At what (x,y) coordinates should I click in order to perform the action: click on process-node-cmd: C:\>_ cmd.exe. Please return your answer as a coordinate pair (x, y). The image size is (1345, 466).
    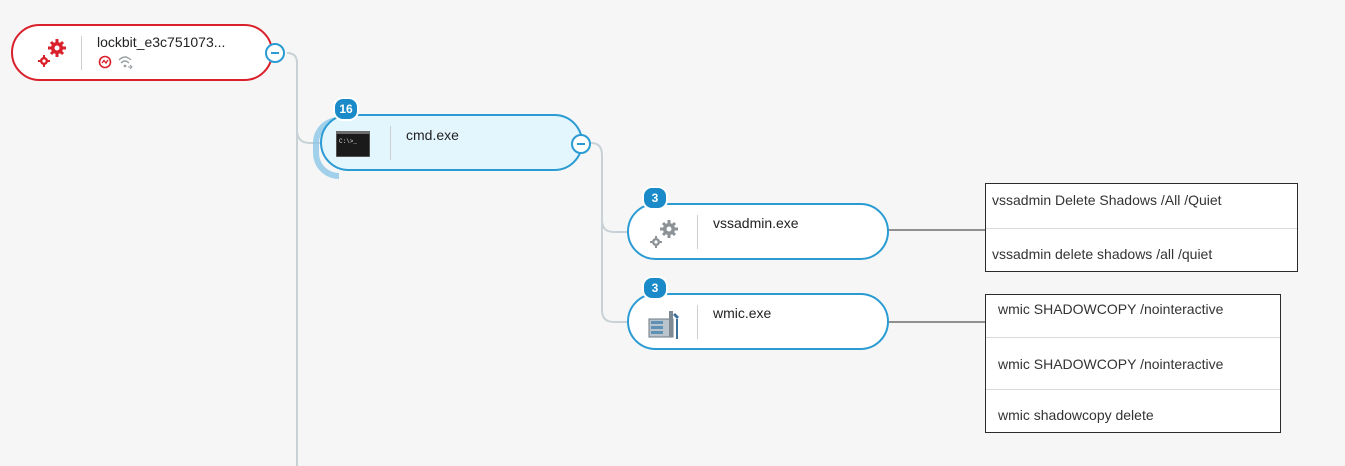
    Looking at the image, I should click on (451, 142).